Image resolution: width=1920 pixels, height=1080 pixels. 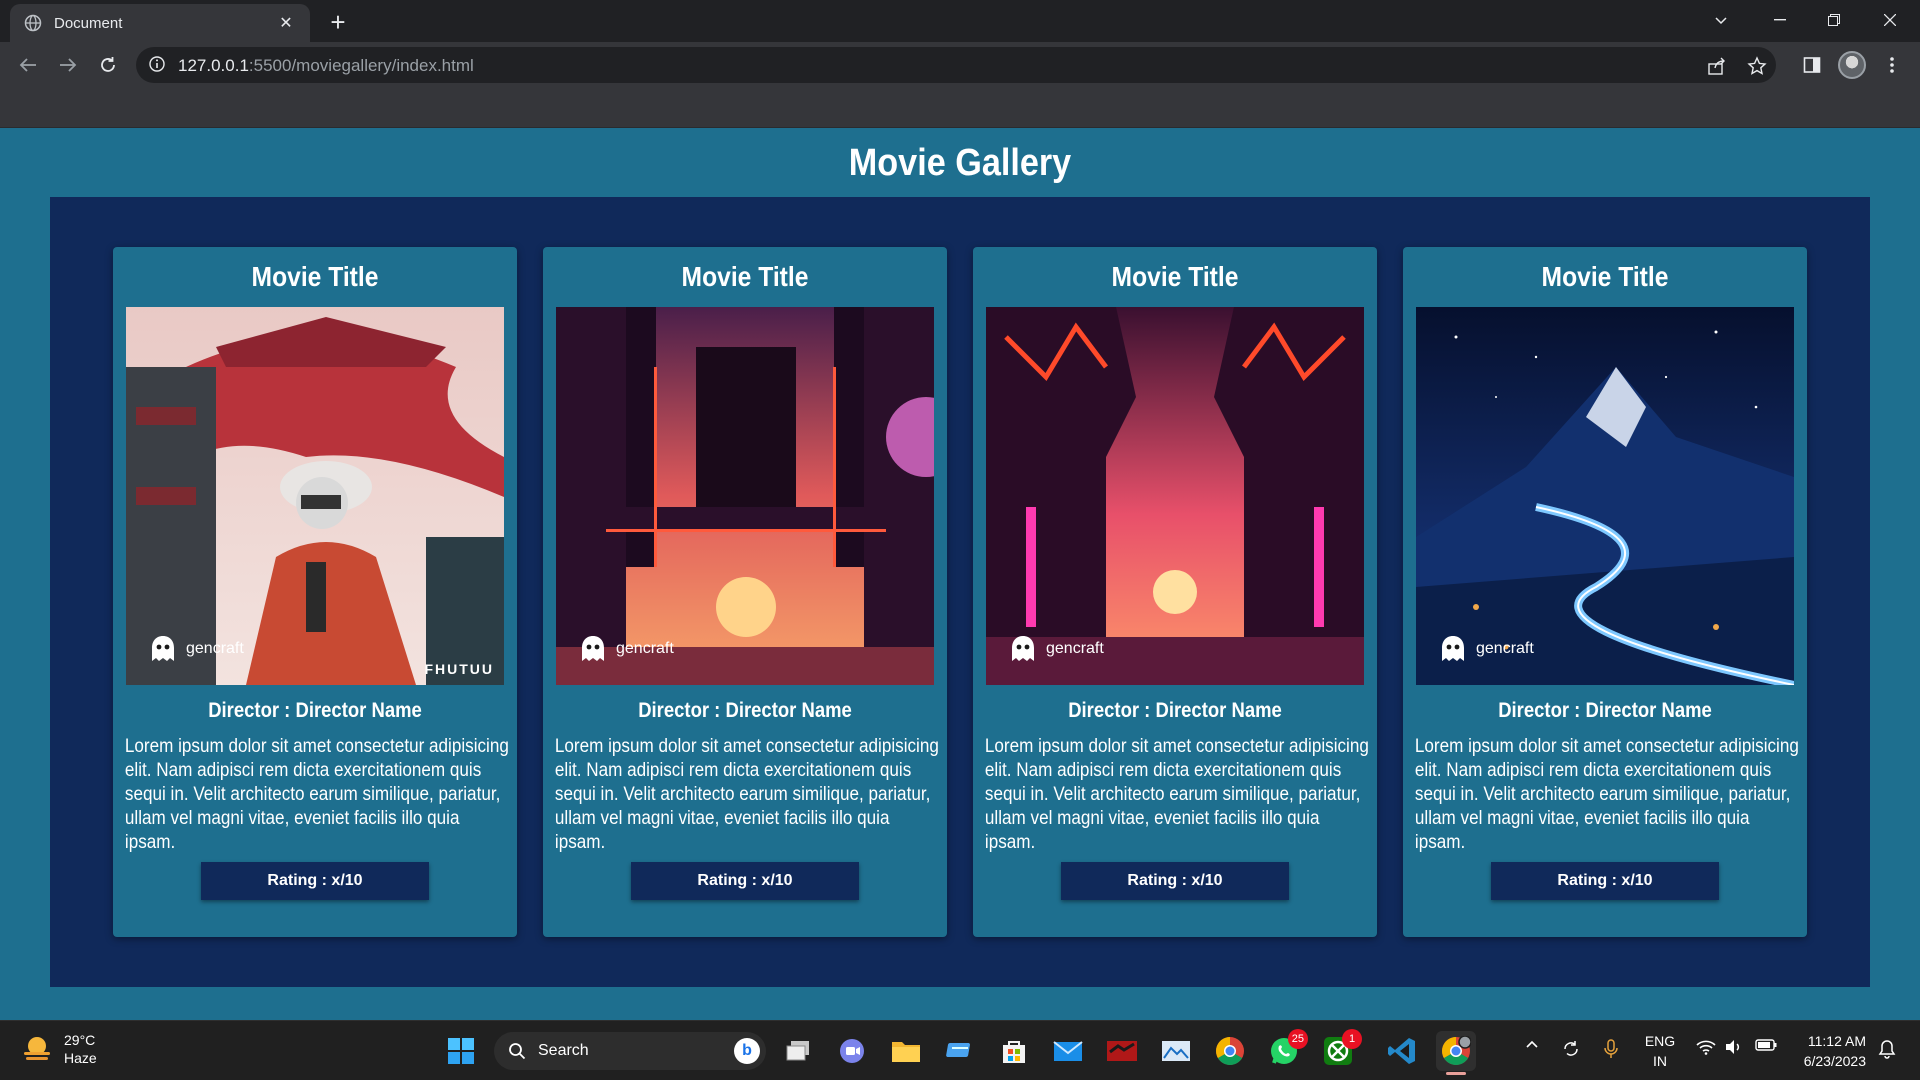 I want to click on language-indicator: ENG IN, so click(x=1660, y=1051).